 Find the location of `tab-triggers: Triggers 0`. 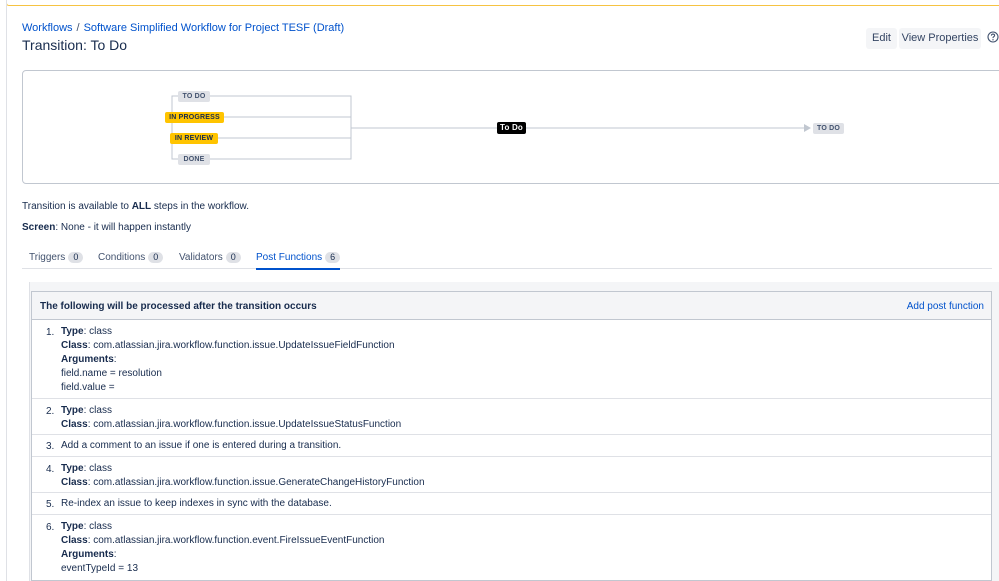

tab-triggers: Triggers 0 is located at coordinates (56, 260).